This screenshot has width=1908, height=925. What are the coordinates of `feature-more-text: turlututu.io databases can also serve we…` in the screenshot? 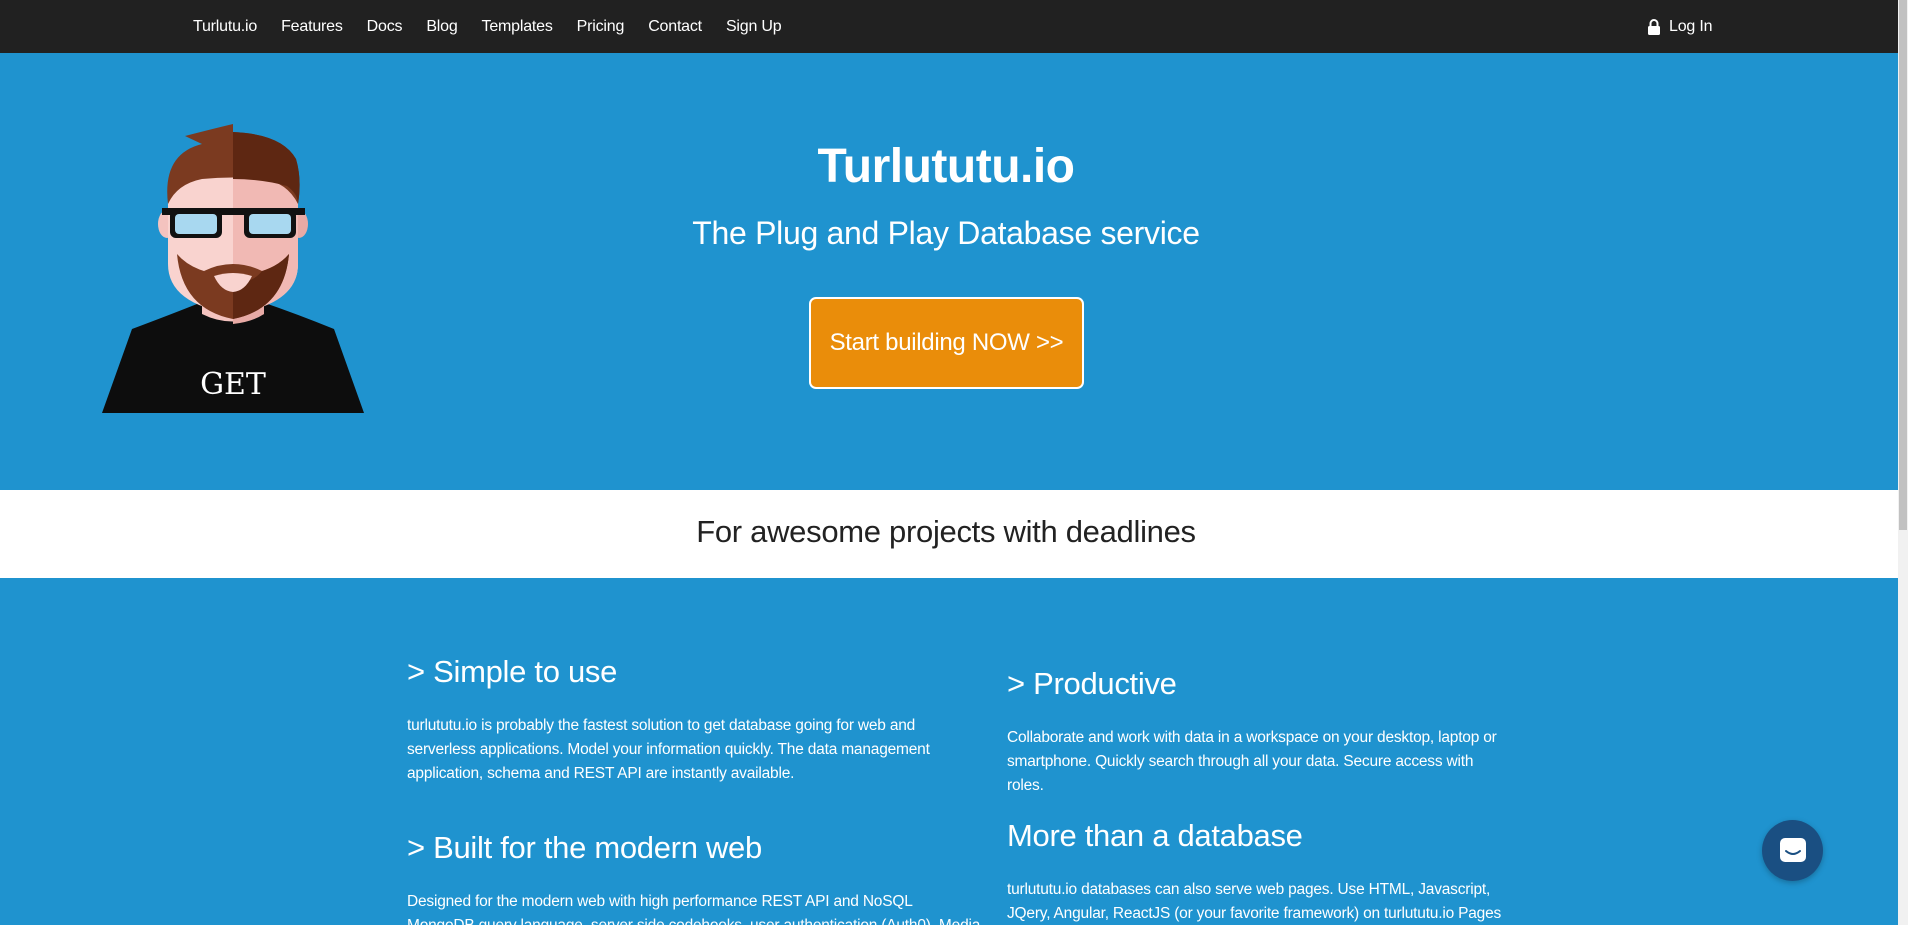 It's located at (1254, 901).